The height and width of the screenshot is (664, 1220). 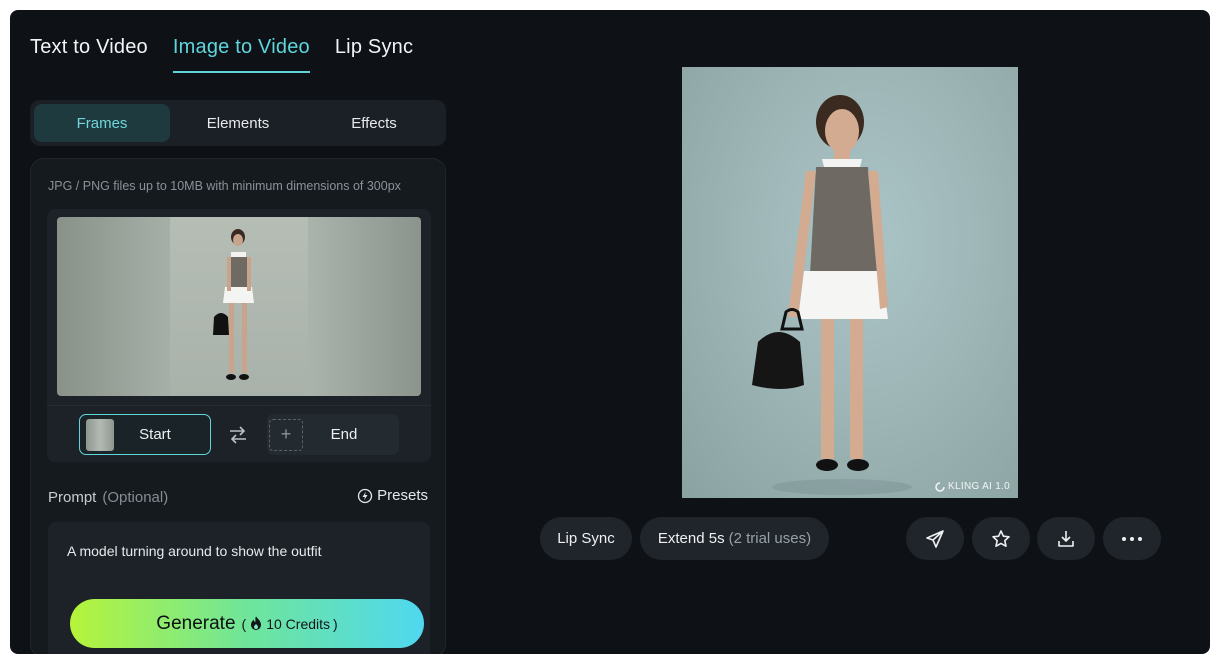 I want to click on star-icon, so click(x=1001, y=538).